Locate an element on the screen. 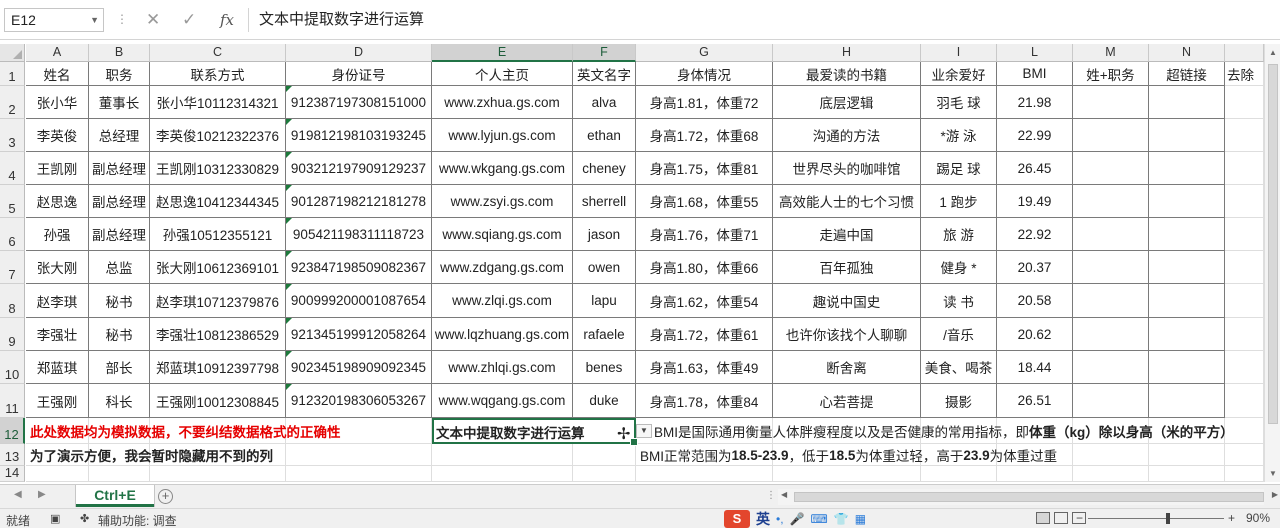 This screenshot has height=528, width=1280. column-header-col-l: L is located at coordinates (1035, 53).